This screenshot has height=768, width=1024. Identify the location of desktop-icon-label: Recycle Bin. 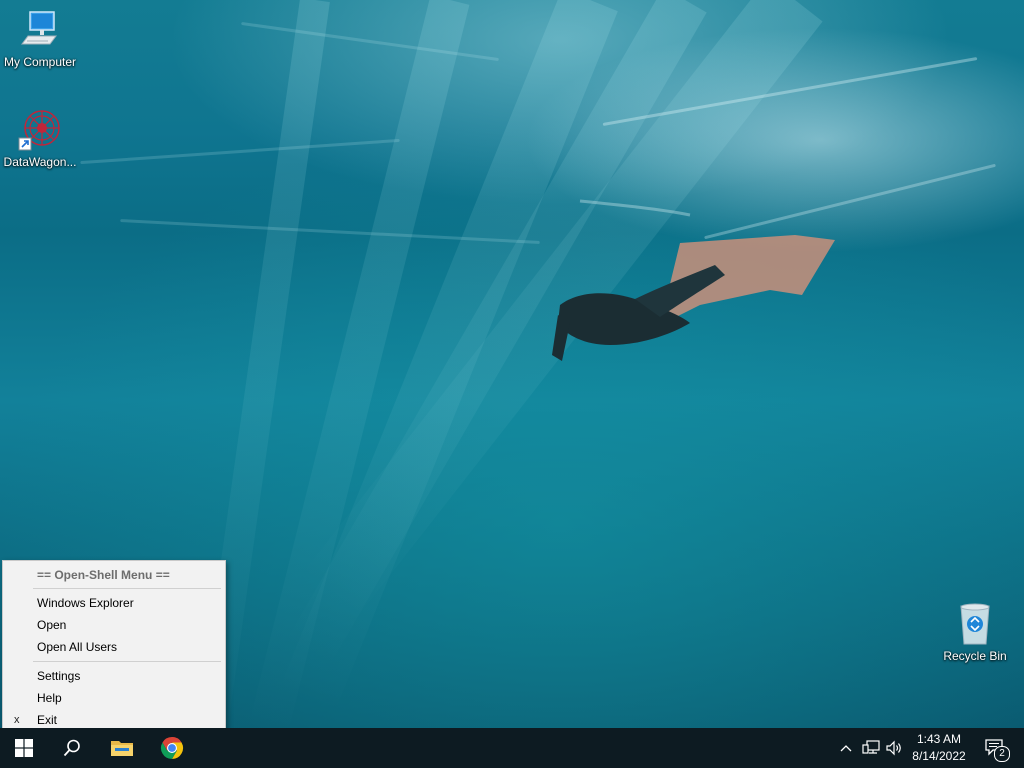
(975, 656).